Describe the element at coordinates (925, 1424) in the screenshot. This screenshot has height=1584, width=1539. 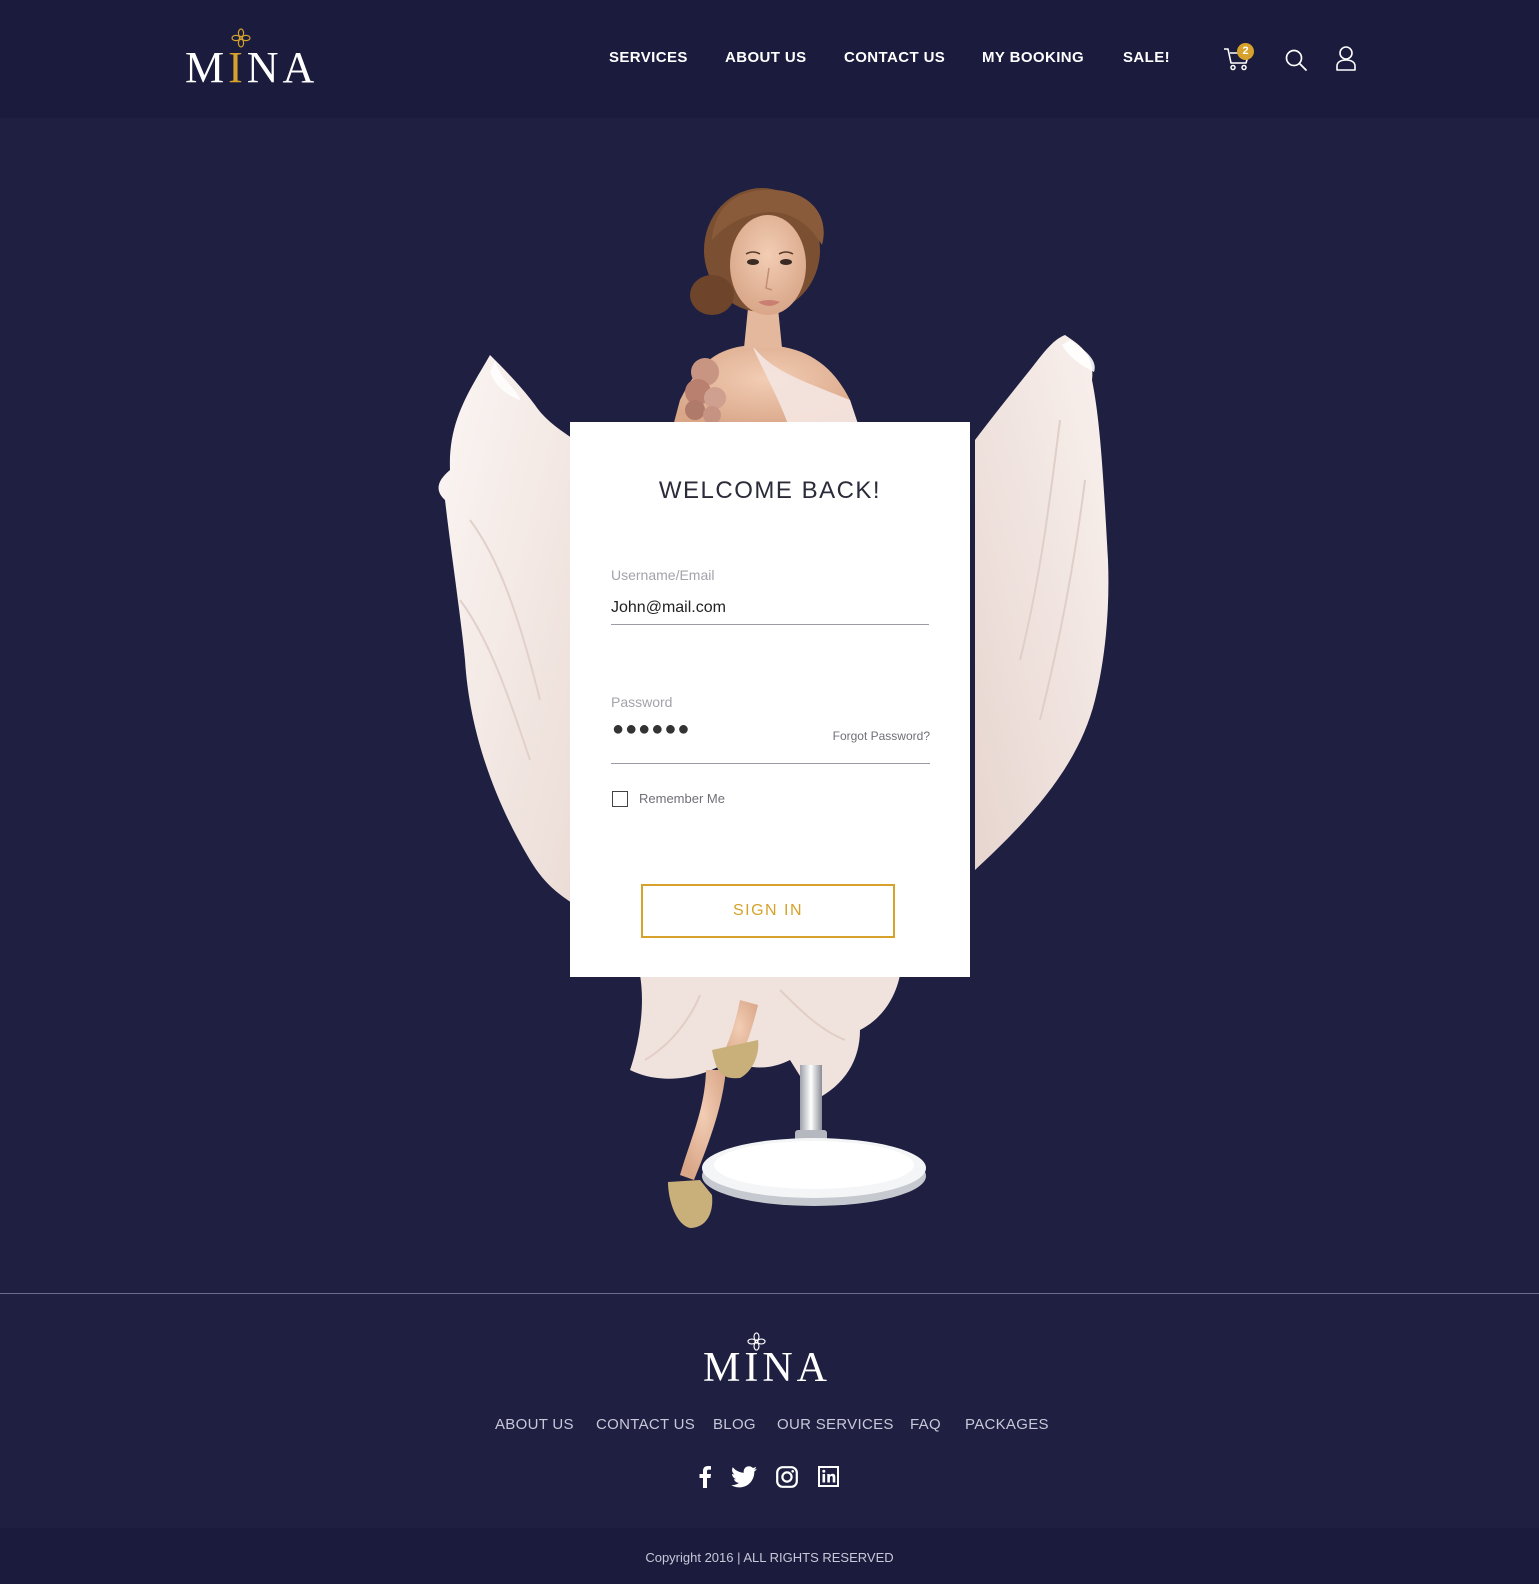
I see `footer-link-faq: FAQ` at that location.